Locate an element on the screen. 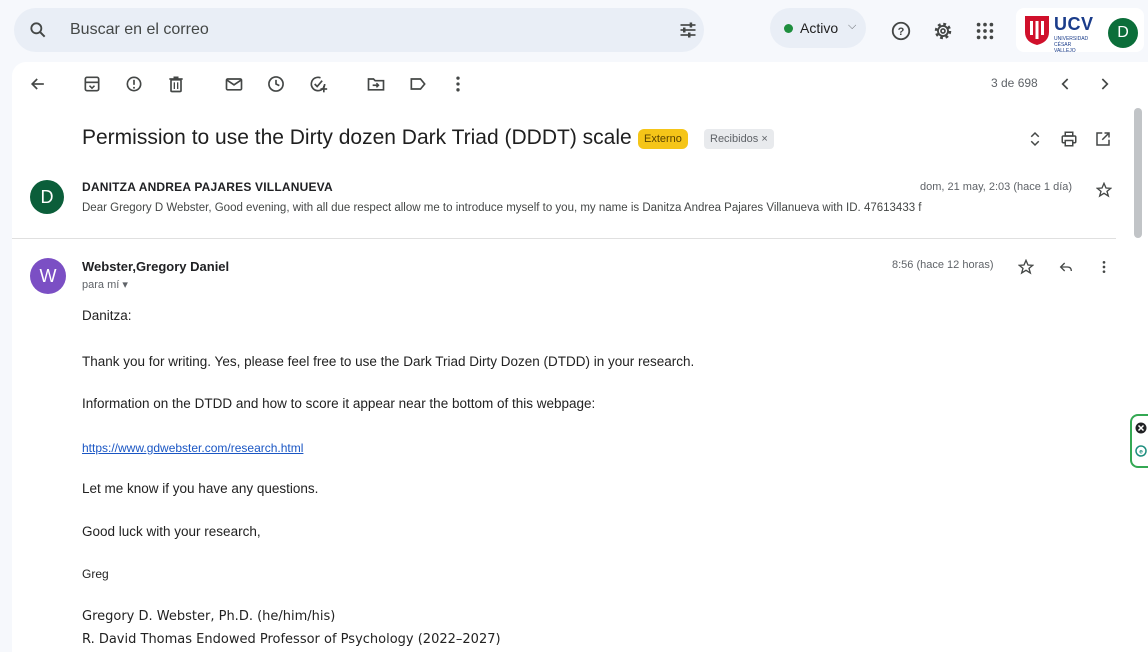 Image resolution: width=1148 pixels, height=652 pixels. message-greeting: Danitza: is located at coordinates (107, 315).